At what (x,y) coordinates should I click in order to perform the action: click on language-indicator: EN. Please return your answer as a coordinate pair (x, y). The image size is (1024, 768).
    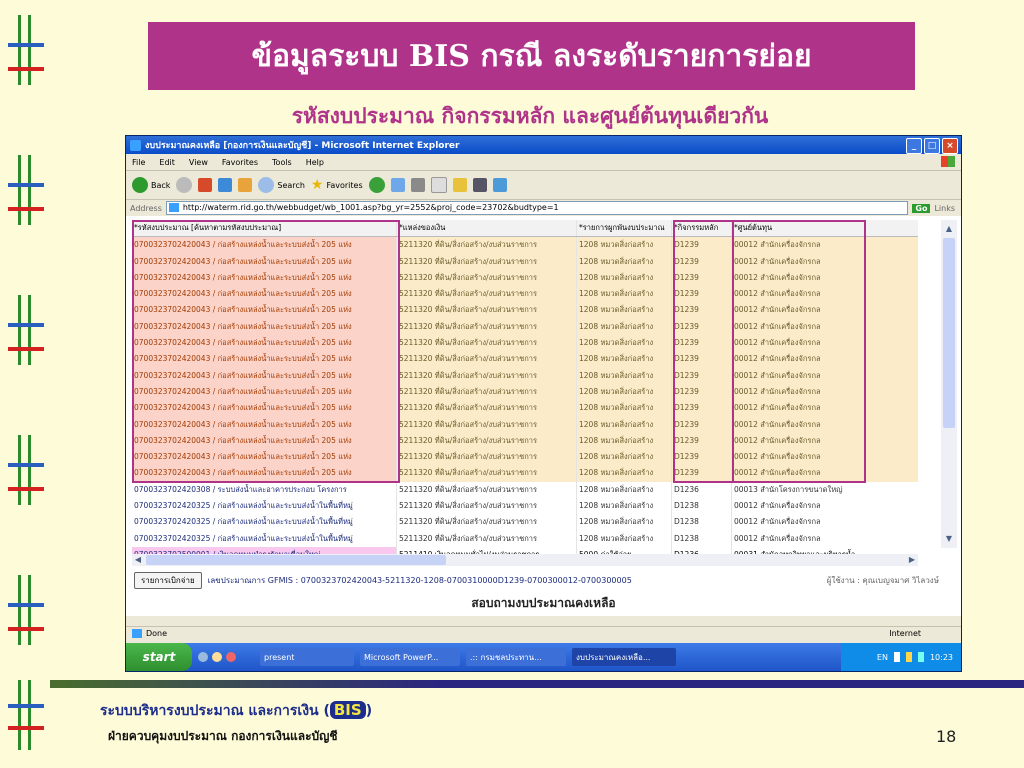
    Looking at the image, I should click on (882, 657).